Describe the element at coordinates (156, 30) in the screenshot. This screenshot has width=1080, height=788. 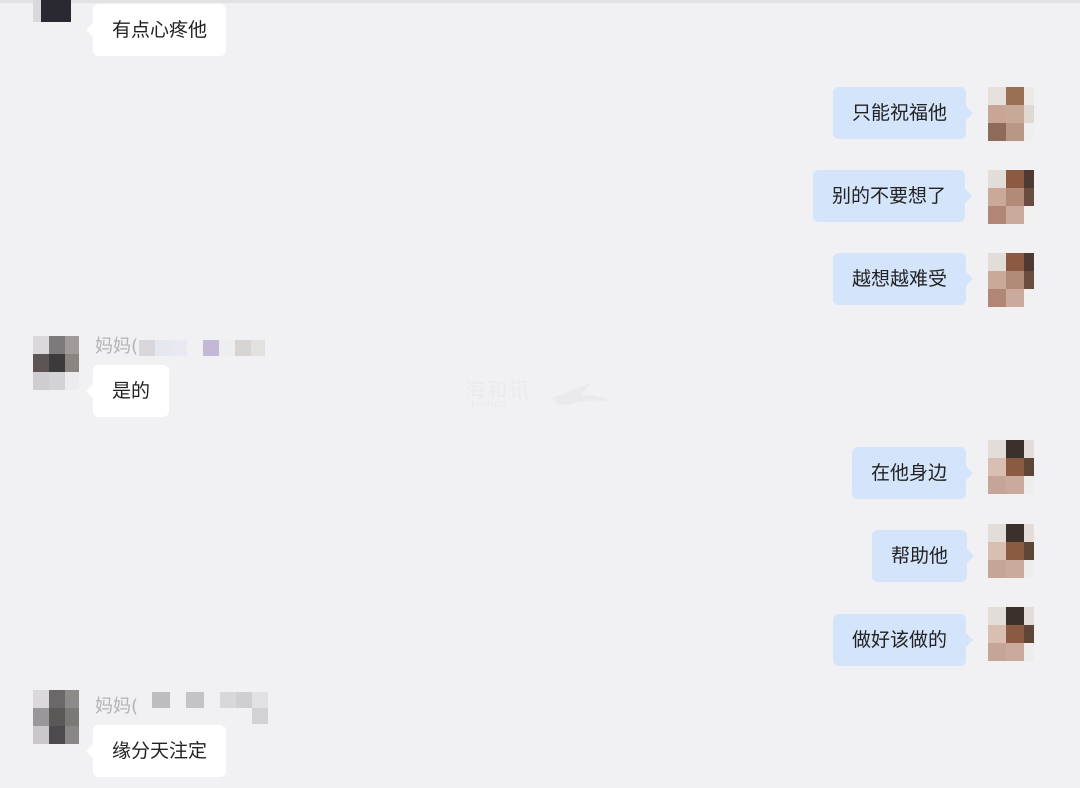
I see `message-bubble: 有点心疼他` at that location.